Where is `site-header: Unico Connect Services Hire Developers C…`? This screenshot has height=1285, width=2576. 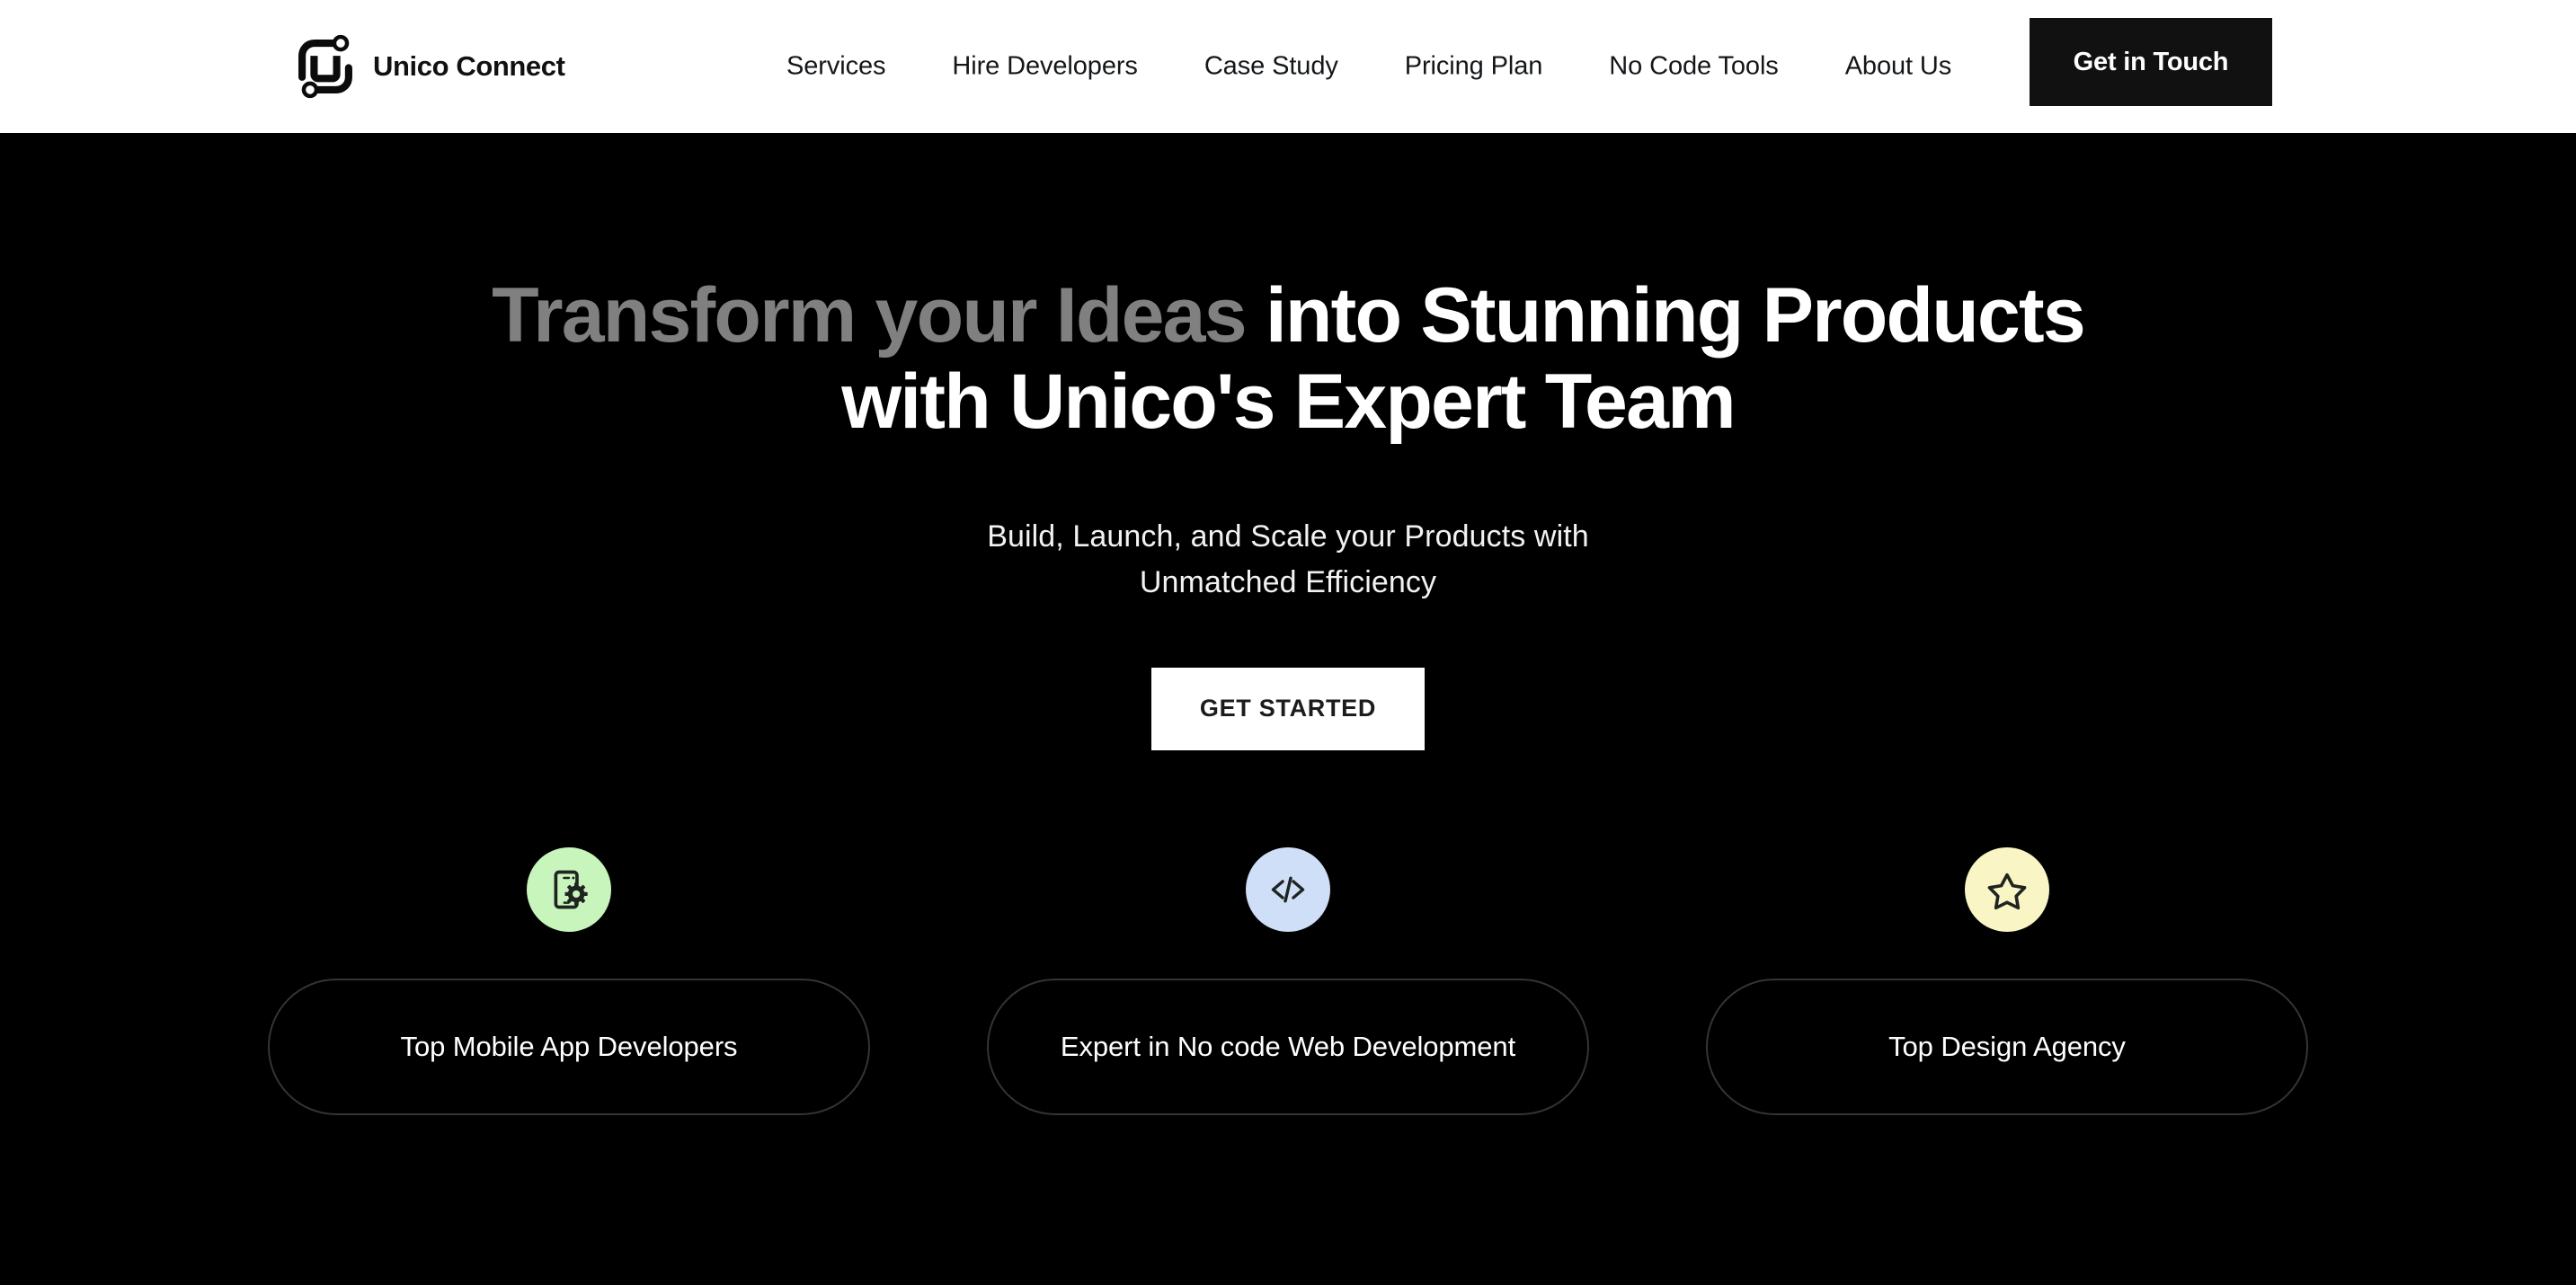
site-header: Unico Connect Services Hire Developers C… is located at coordinates (1288, 66).